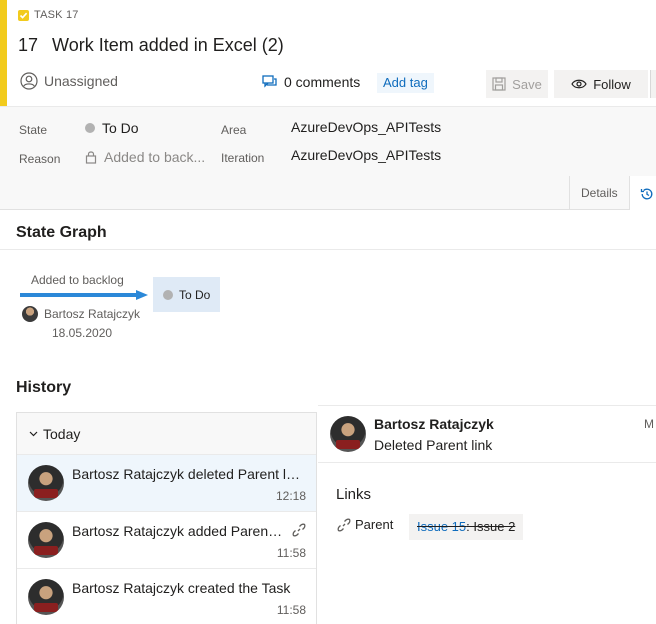  I want to click on eye-icon, so click(579, 84).